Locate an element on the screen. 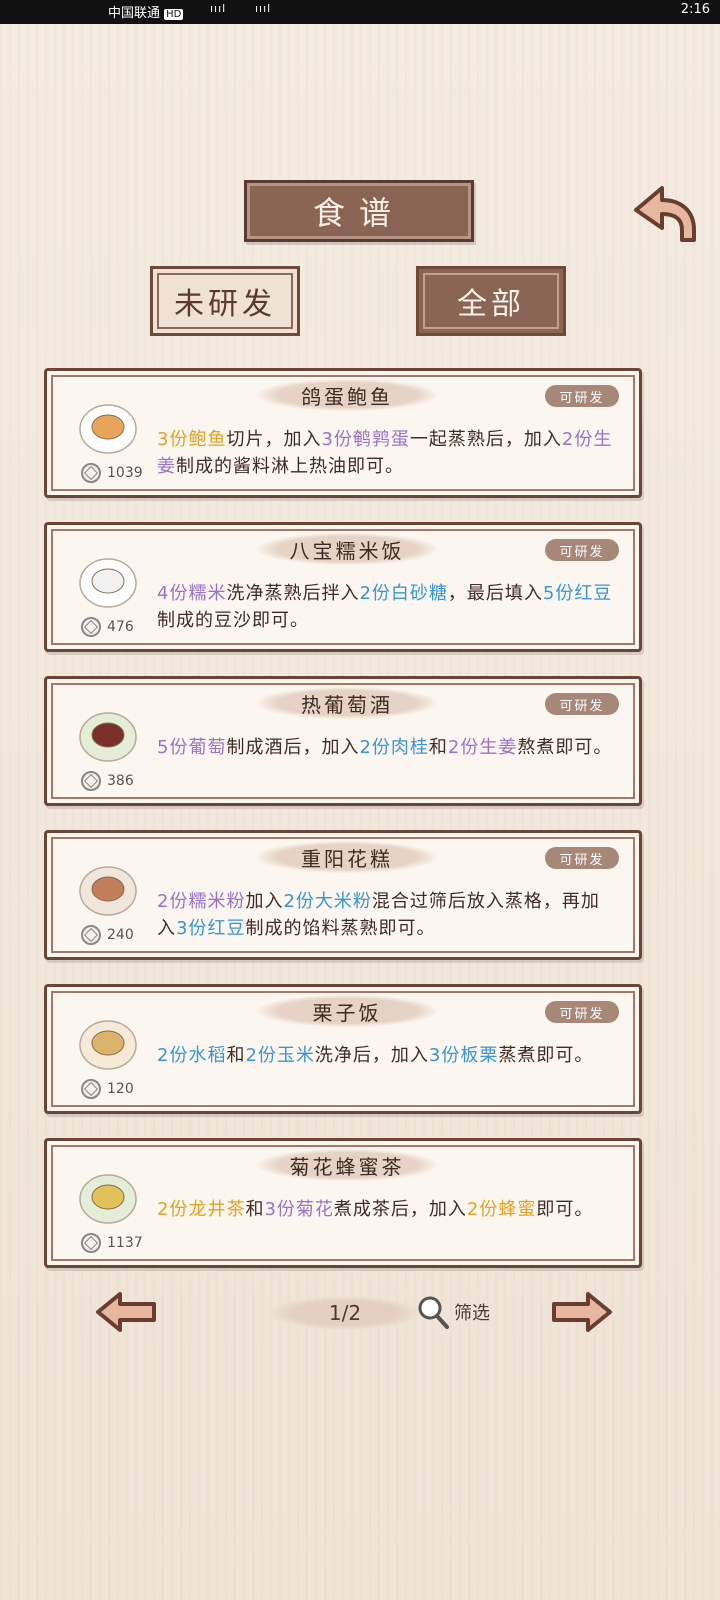 Image resolution: width=720 pixels, height=1600 pixels. recipe-name: 栗子饭 is located at coordinates (347, 1011).